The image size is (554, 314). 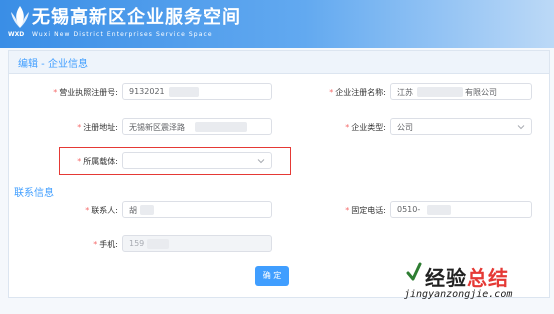 I want to click on highlight-box, so click(x=175, y=161).